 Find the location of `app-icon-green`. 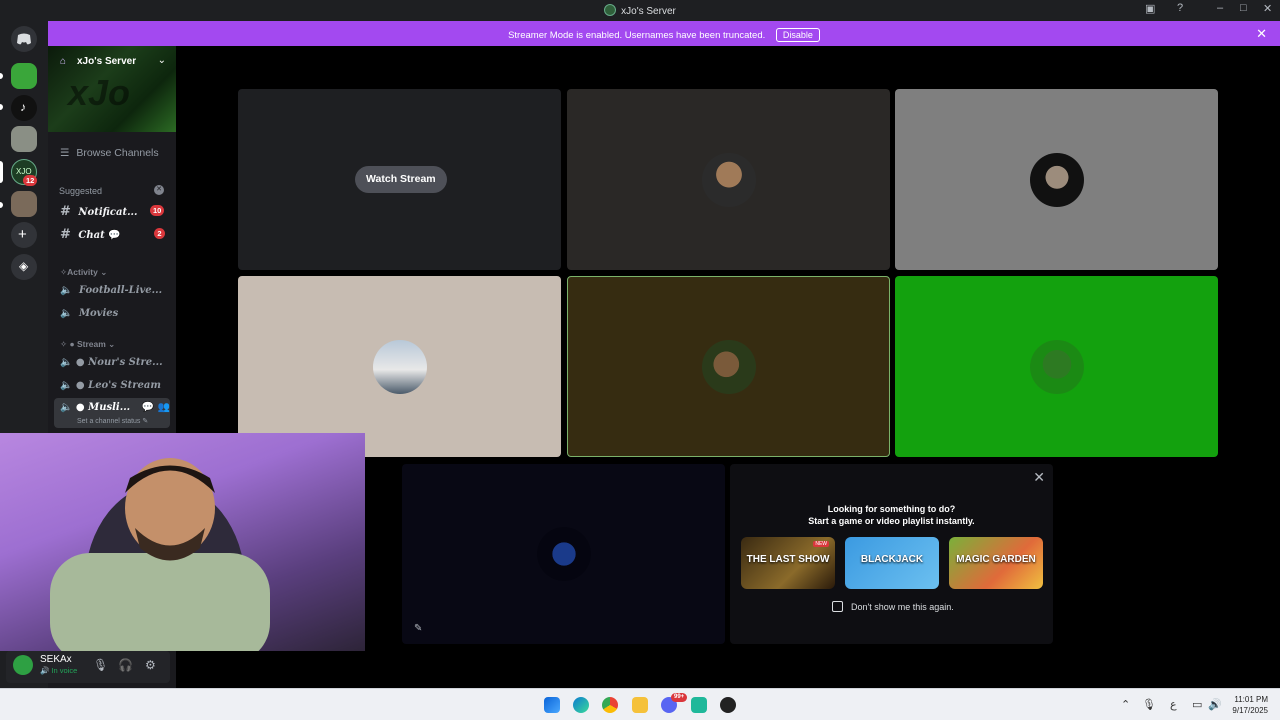

app-icon-green is located at coordinates (699, 705).